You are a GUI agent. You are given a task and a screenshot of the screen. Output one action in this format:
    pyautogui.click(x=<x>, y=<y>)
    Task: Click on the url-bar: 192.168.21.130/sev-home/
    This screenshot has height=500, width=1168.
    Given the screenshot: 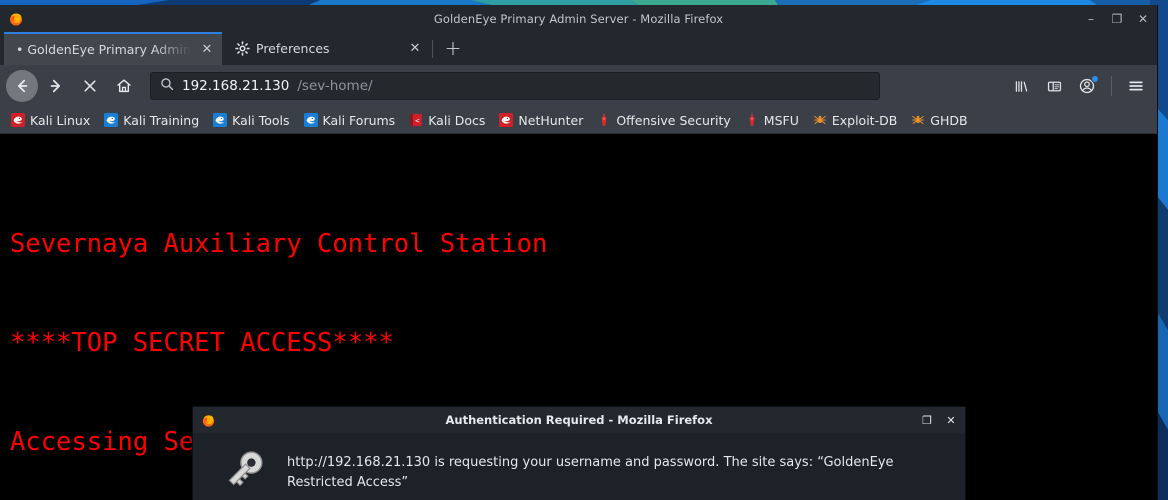 What is the action you would take?
    pyautogui.click(x=515, y=86)
    